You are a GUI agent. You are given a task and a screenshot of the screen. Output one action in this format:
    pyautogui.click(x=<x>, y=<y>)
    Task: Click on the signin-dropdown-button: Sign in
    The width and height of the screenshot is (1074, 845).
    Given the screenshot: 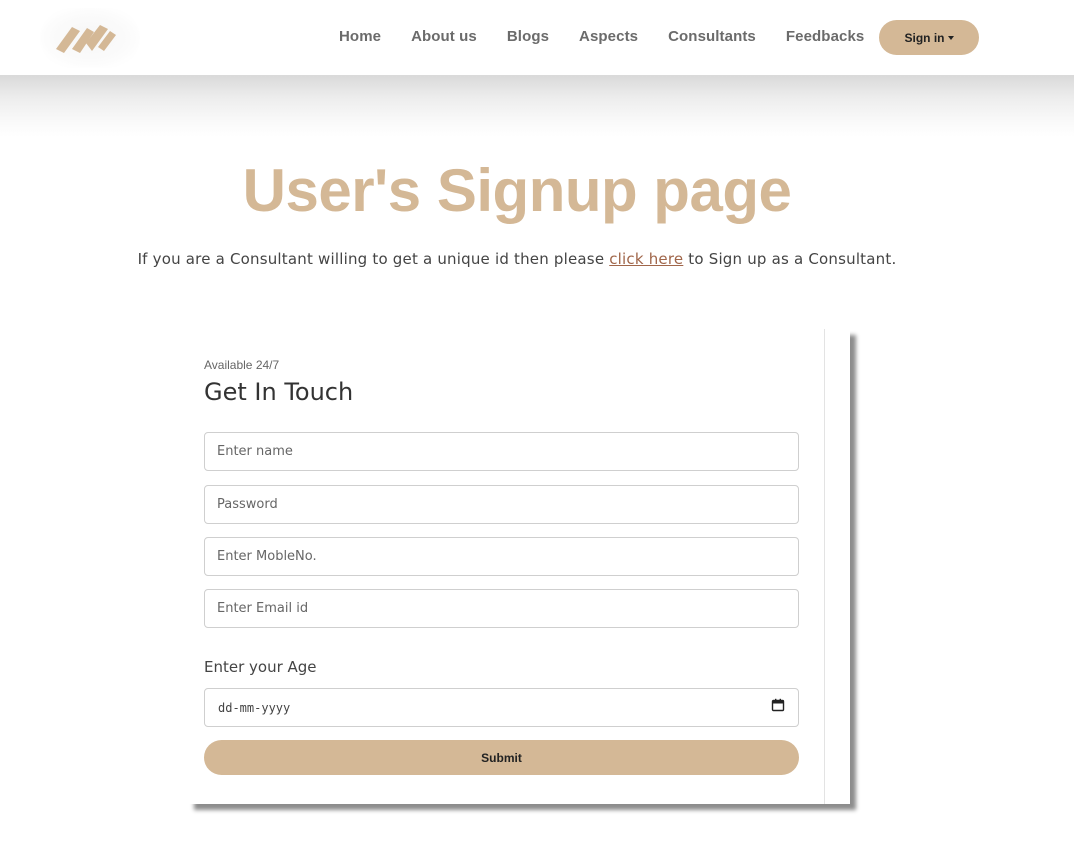 What is the action you would take?
    pyautogui.click(x=929, y=37)
    